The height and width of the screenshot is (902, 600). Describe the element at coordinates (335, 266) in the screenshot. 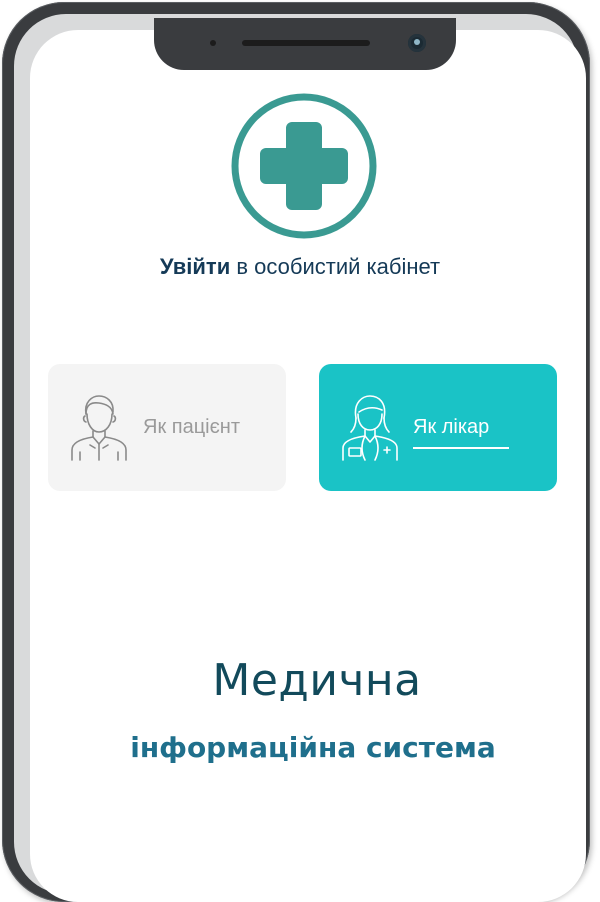

I see `login-title-rest: в особистий кабінет` at that location.